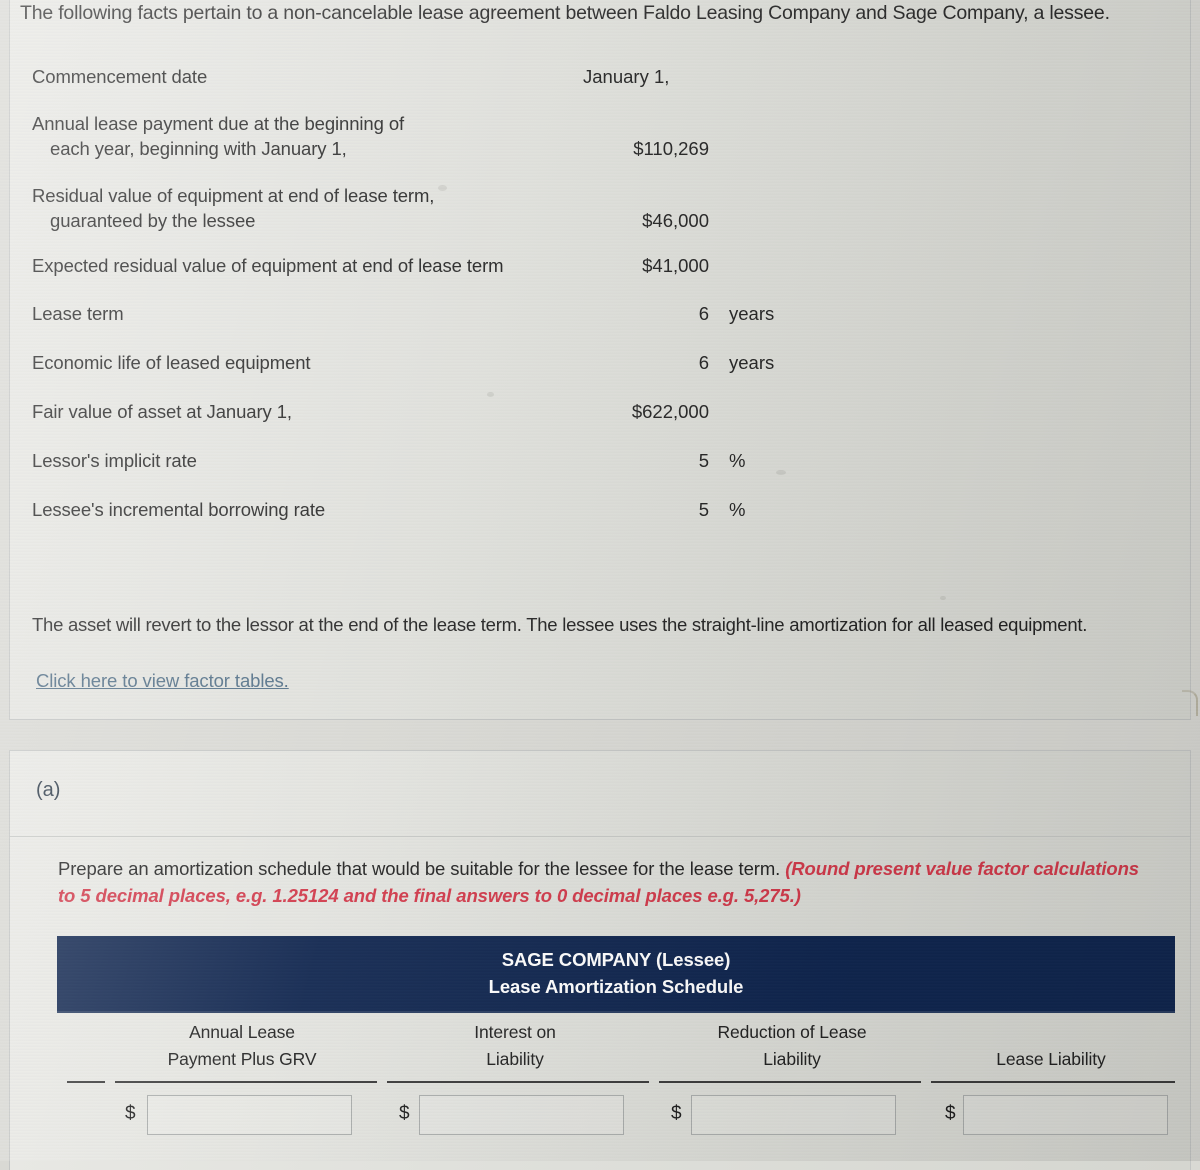  What do you see at coordinates (616, 959) in the screenshot?
I see `schedule-title-line1: SAGE COMPANY (Lessee)` at bounding box center [616, 959].